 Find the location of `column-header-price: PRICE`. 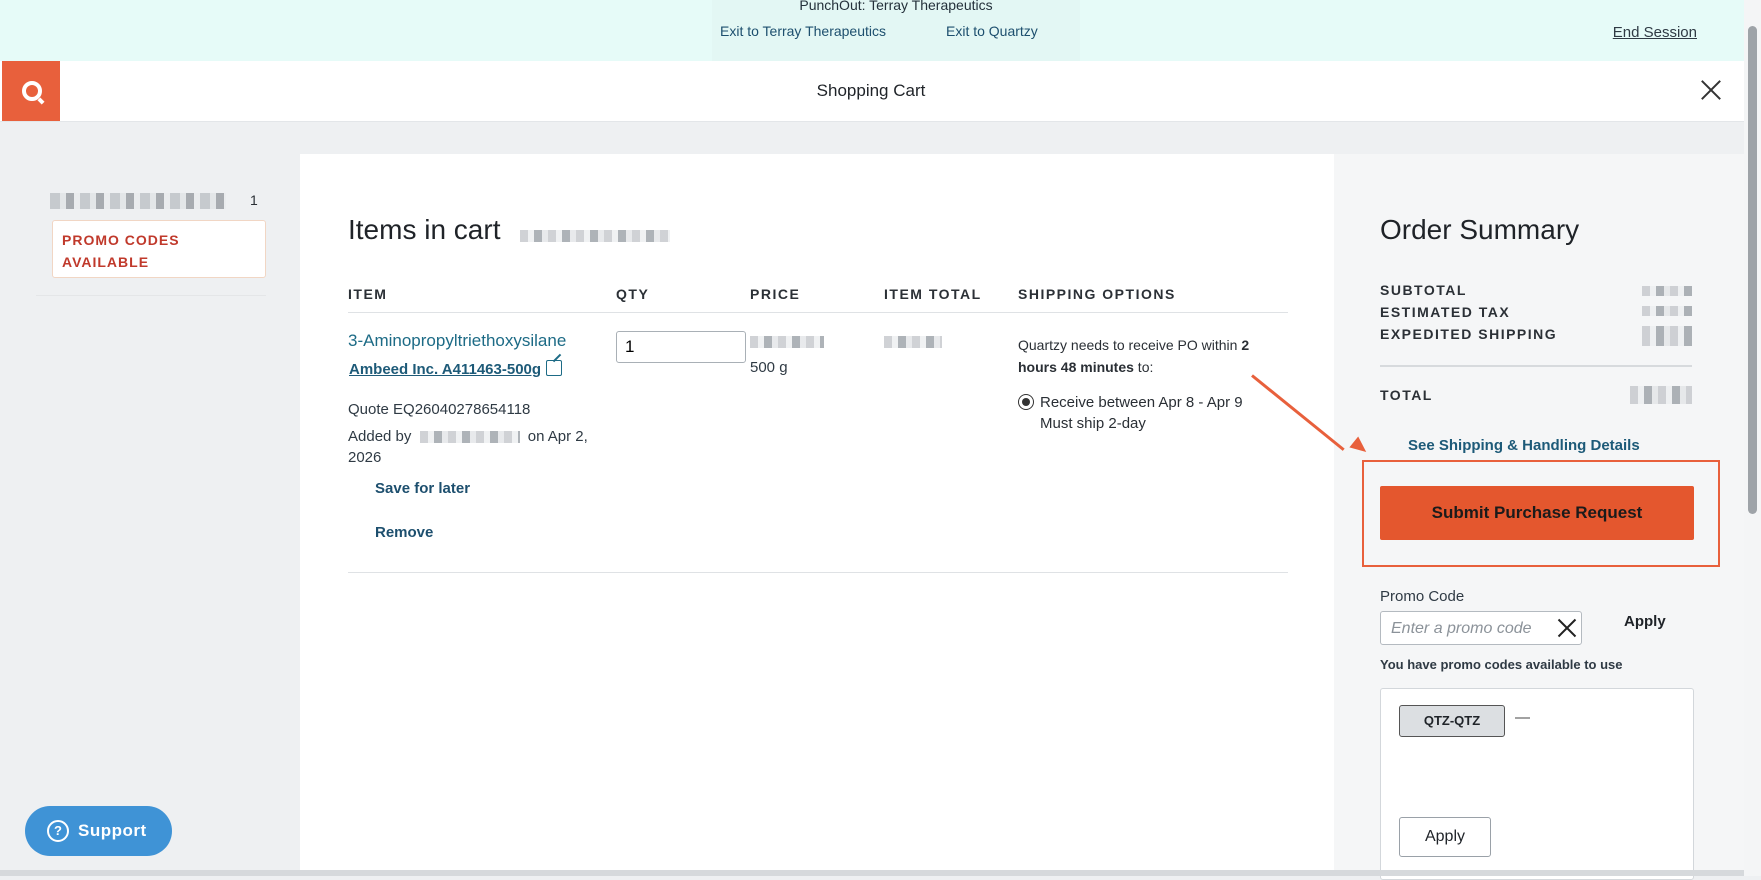

column-header-price: PRICE is located at coordinates (775, 294).